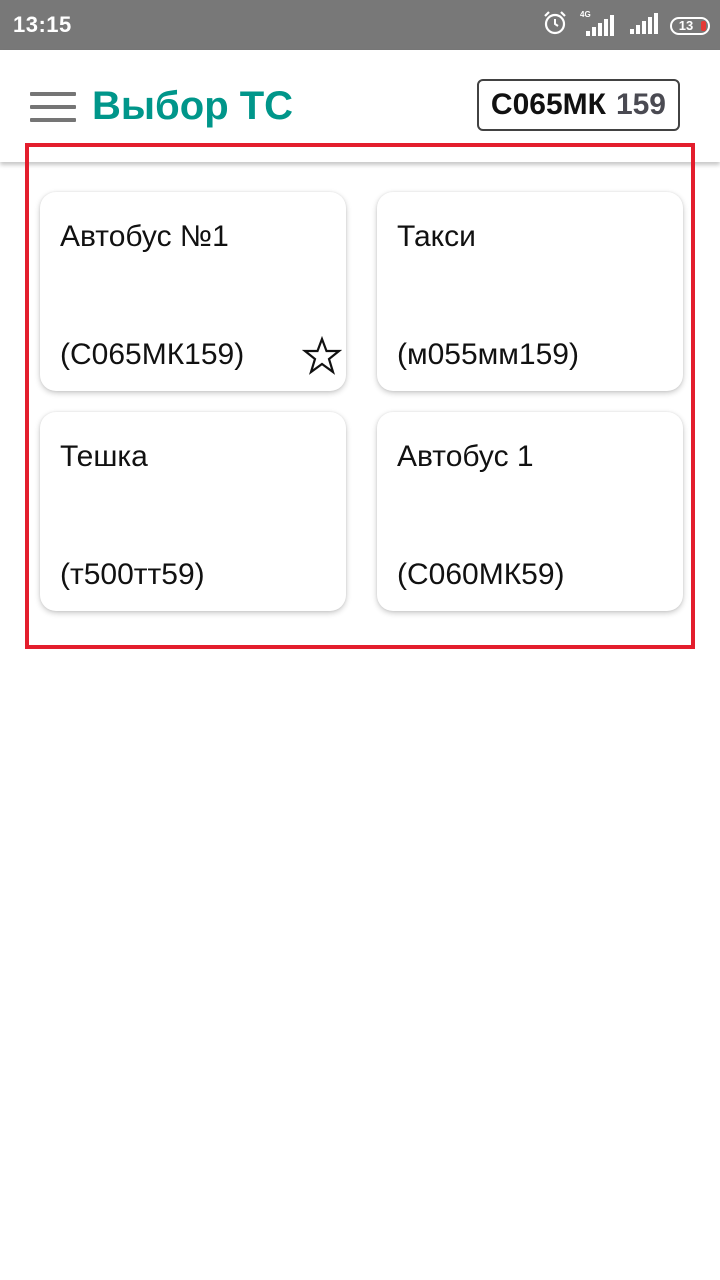 This screenshot has height=1280, width=720. I want to click on vehicle-plate: (С065МК159), so click(152, 354).